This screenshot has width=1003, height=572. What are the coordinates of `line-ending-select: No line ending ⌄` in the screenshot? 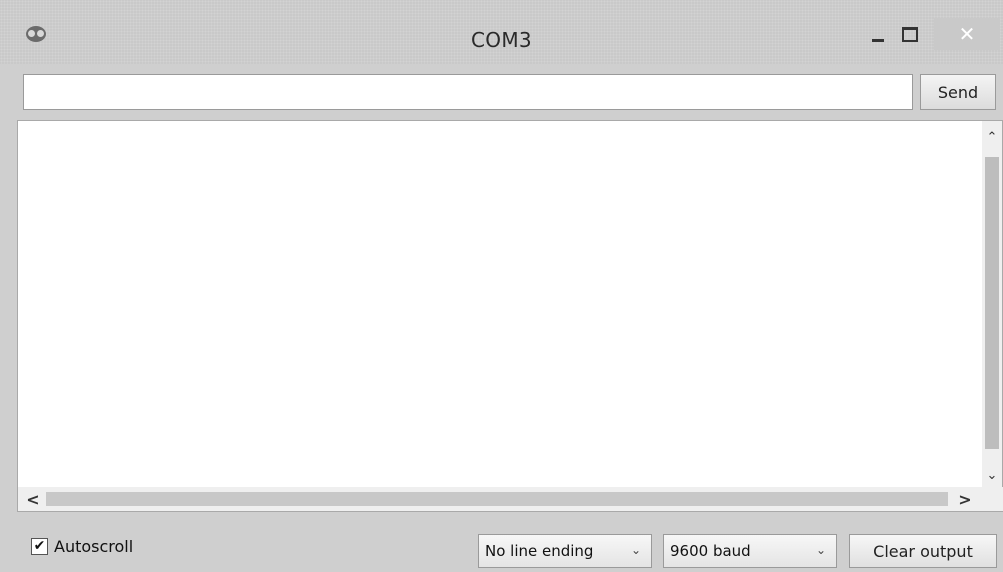 It's located at (565, 551).